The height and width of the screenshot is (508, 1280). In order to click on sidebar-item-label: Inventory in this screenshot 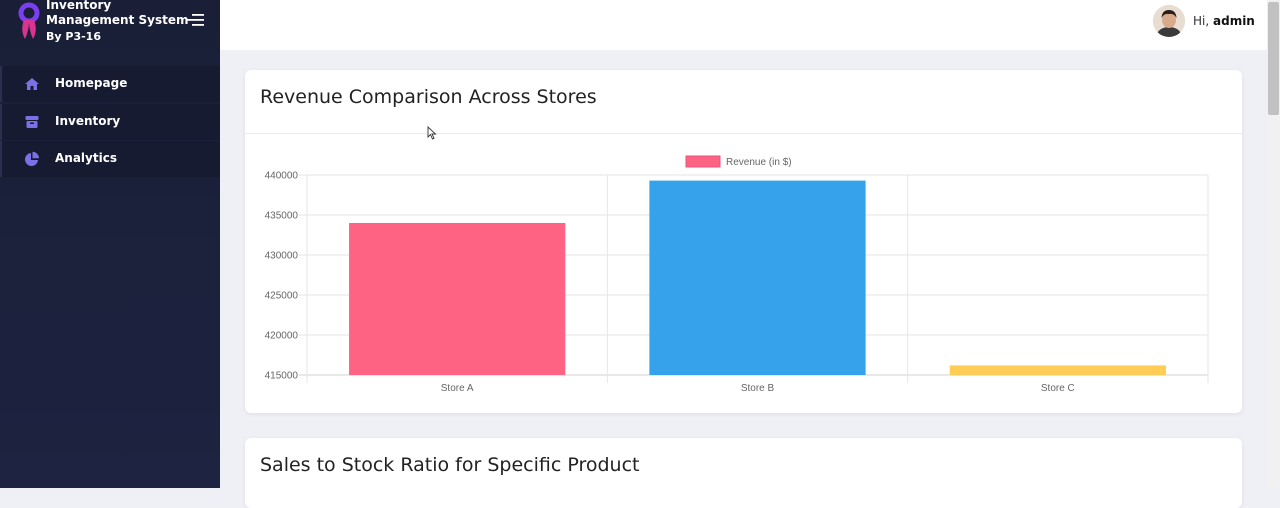, I will do `click(88, 120)`.